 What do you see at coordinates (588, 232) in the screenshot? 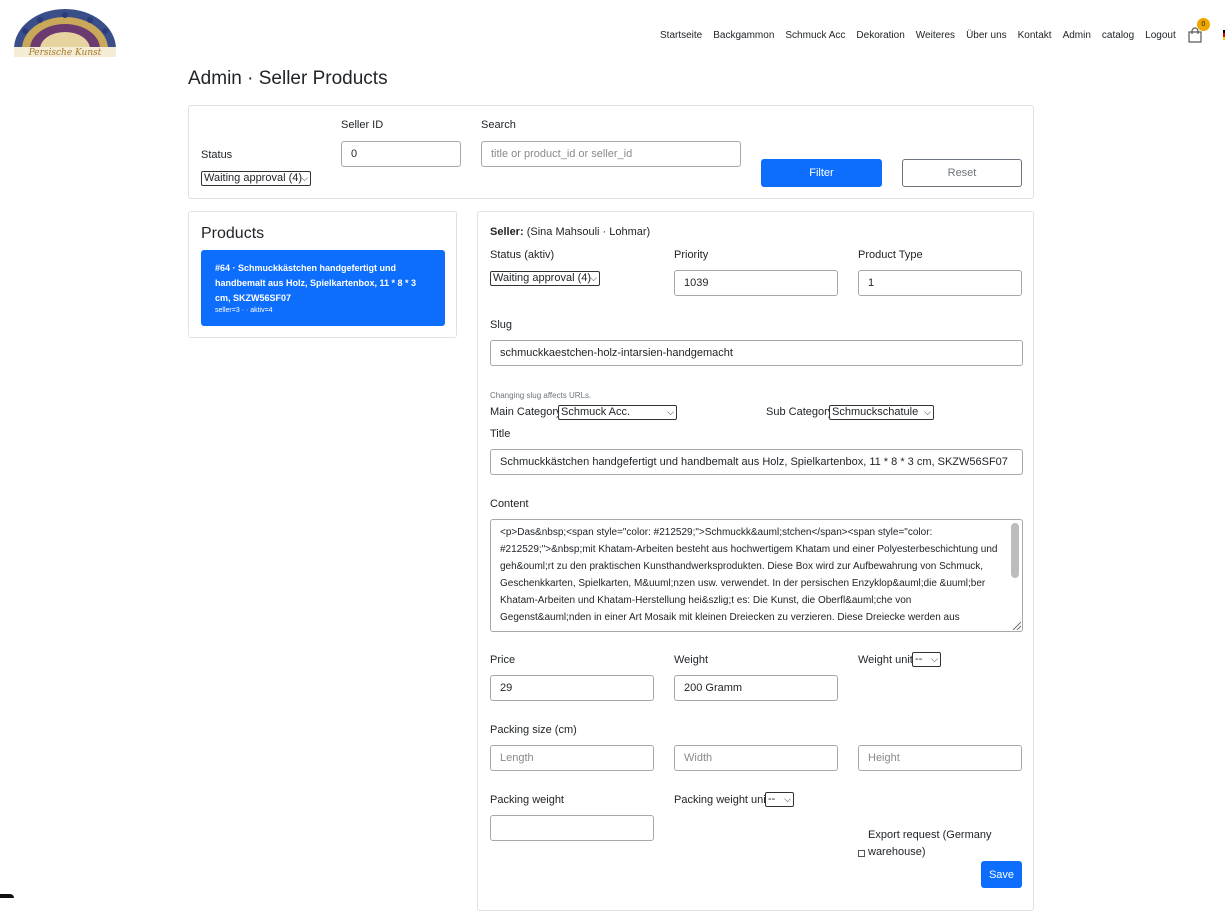
I see `seller-value: (Sina Mahsouli · Lohmar)` at bounding box center [588, 232].